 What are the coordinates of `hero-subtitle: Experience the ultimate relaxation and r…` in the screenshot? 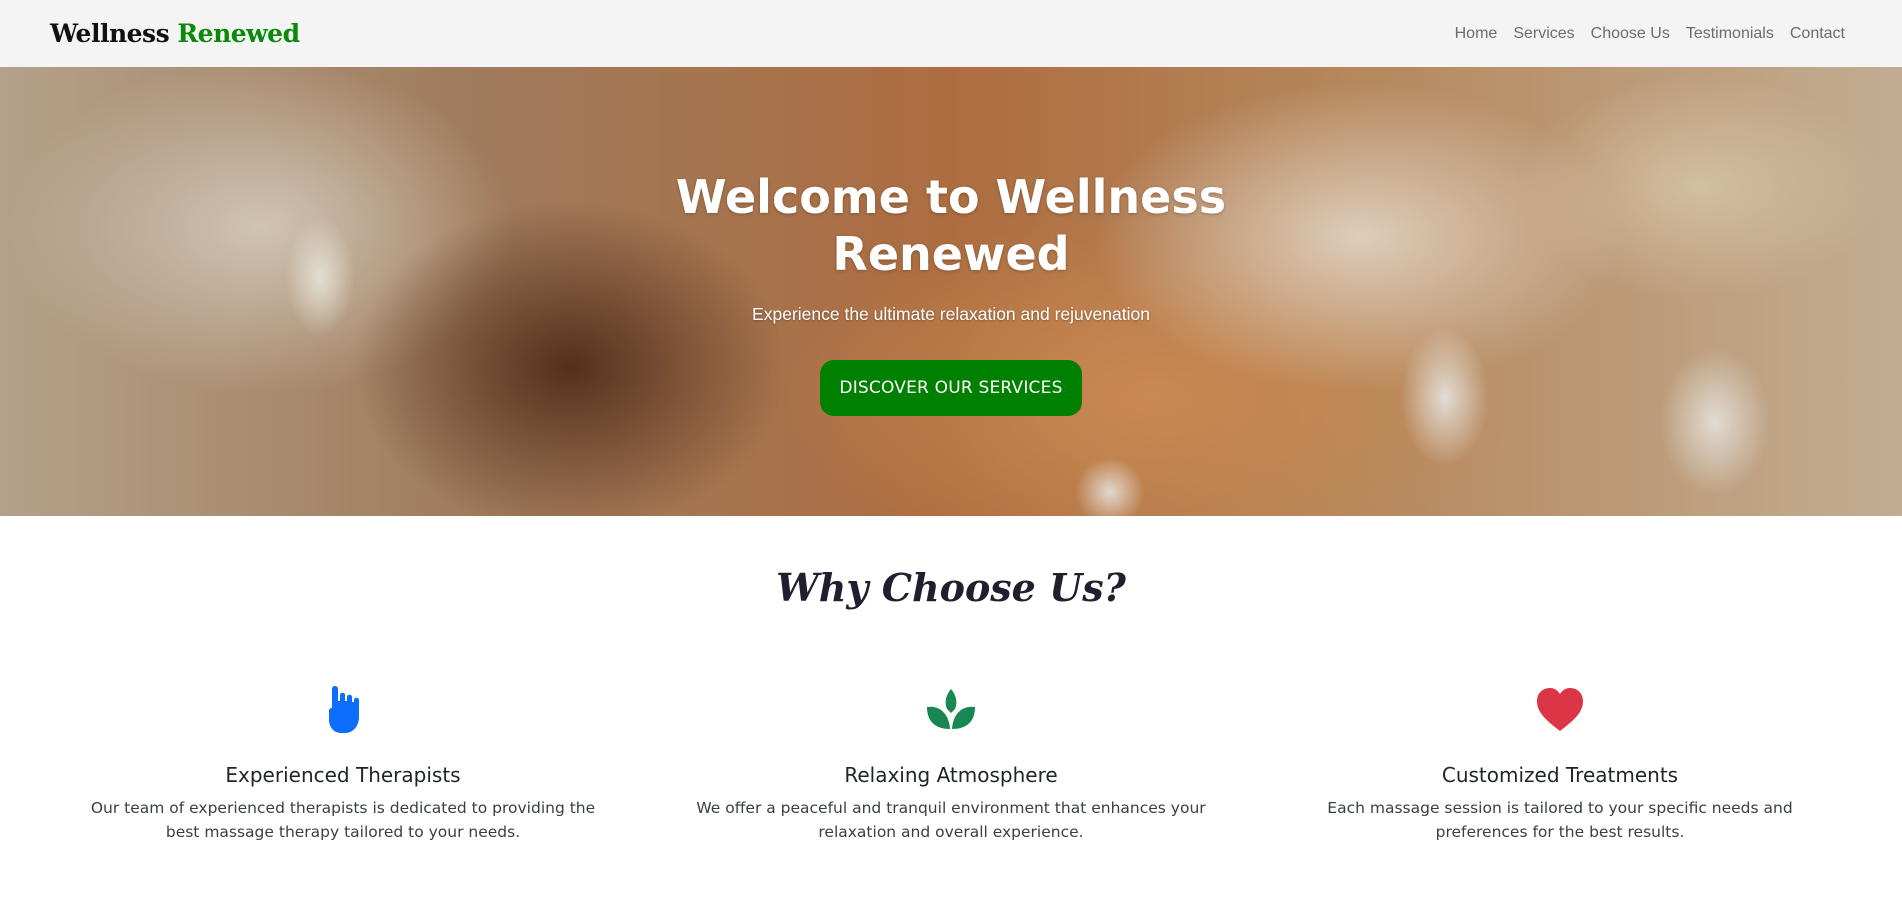 It's located at (951, 314).